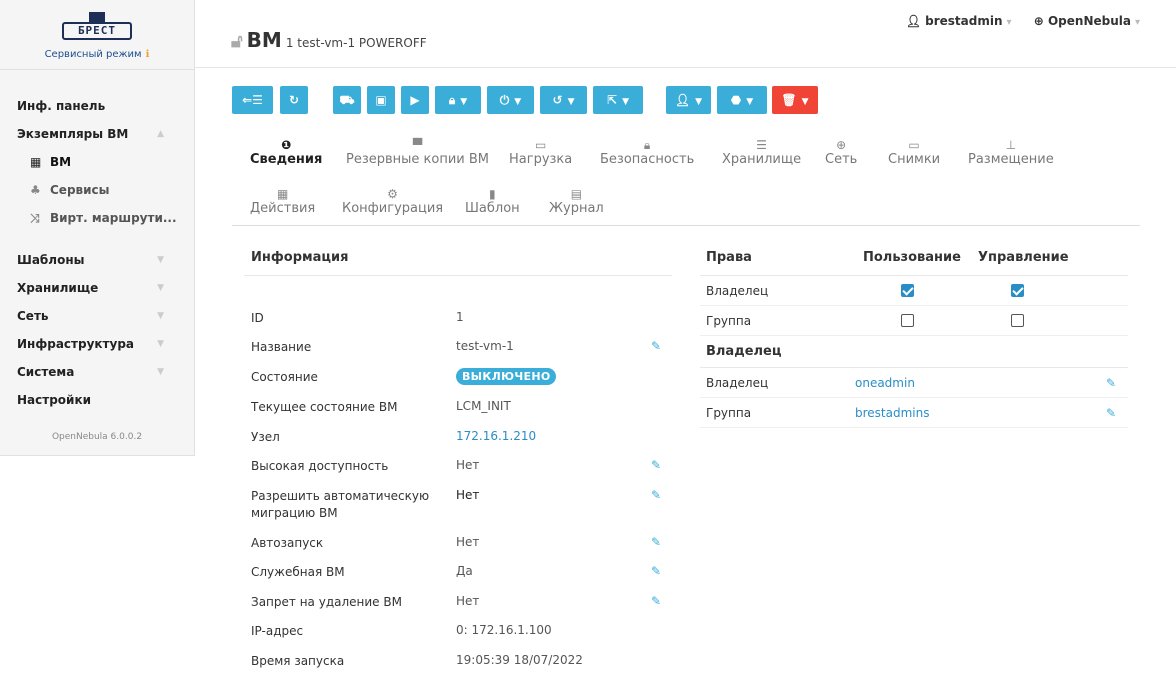 The width and height of the screenshot is (1176, 680). I want to click on delete-dropdown: 🗑︎ ▼, so click(795, 100).